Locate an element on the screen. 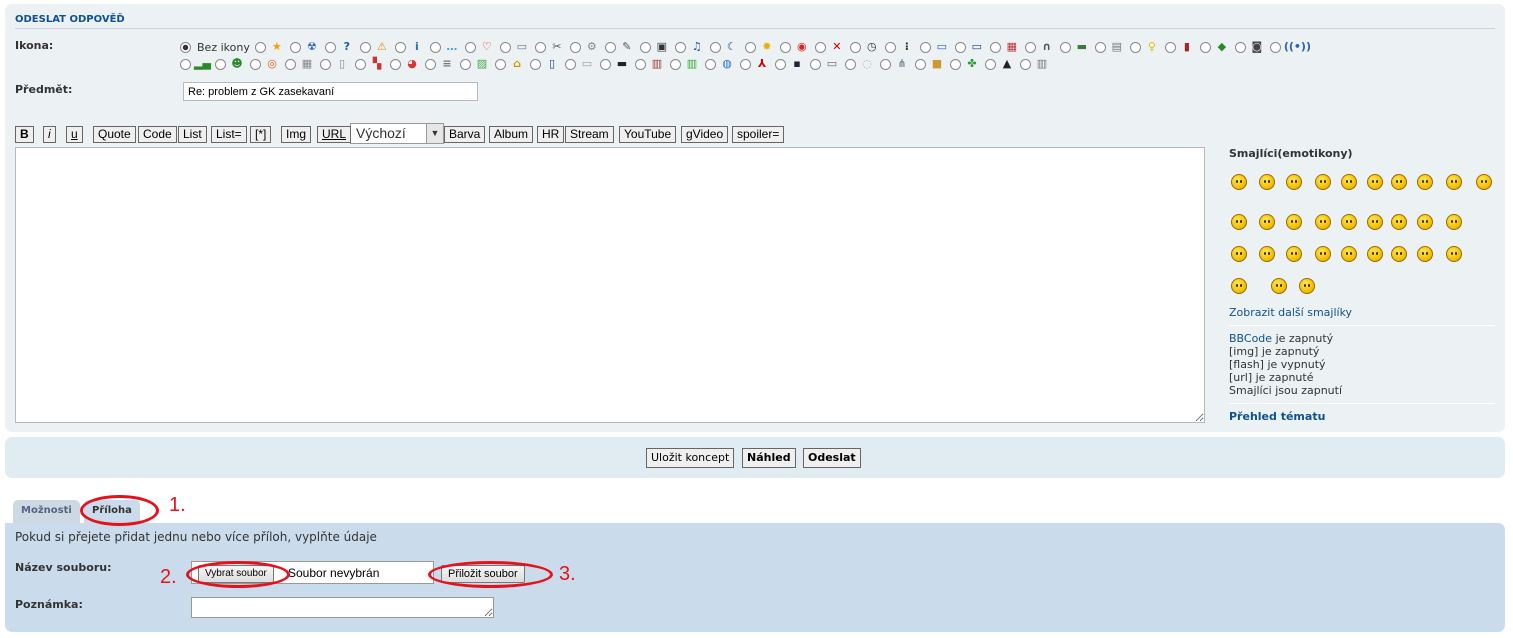 Image resolution: width=1513 pixels, height=638 pixels. icon-option-signal: ((•)) is located at coordinates (1290, 47).